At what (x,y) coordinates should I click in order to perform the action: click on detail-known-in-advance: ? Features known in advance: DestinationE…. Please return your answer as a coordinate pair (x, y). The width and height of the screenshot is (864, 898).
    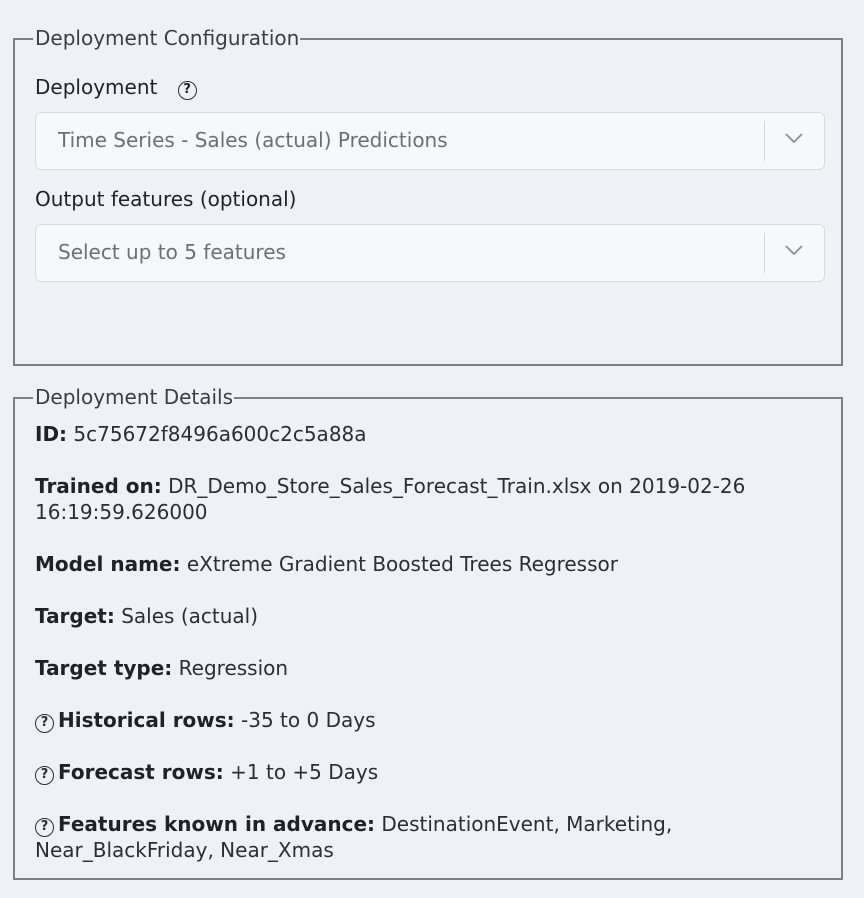
    Looking at the image, I should click on (425, 837).